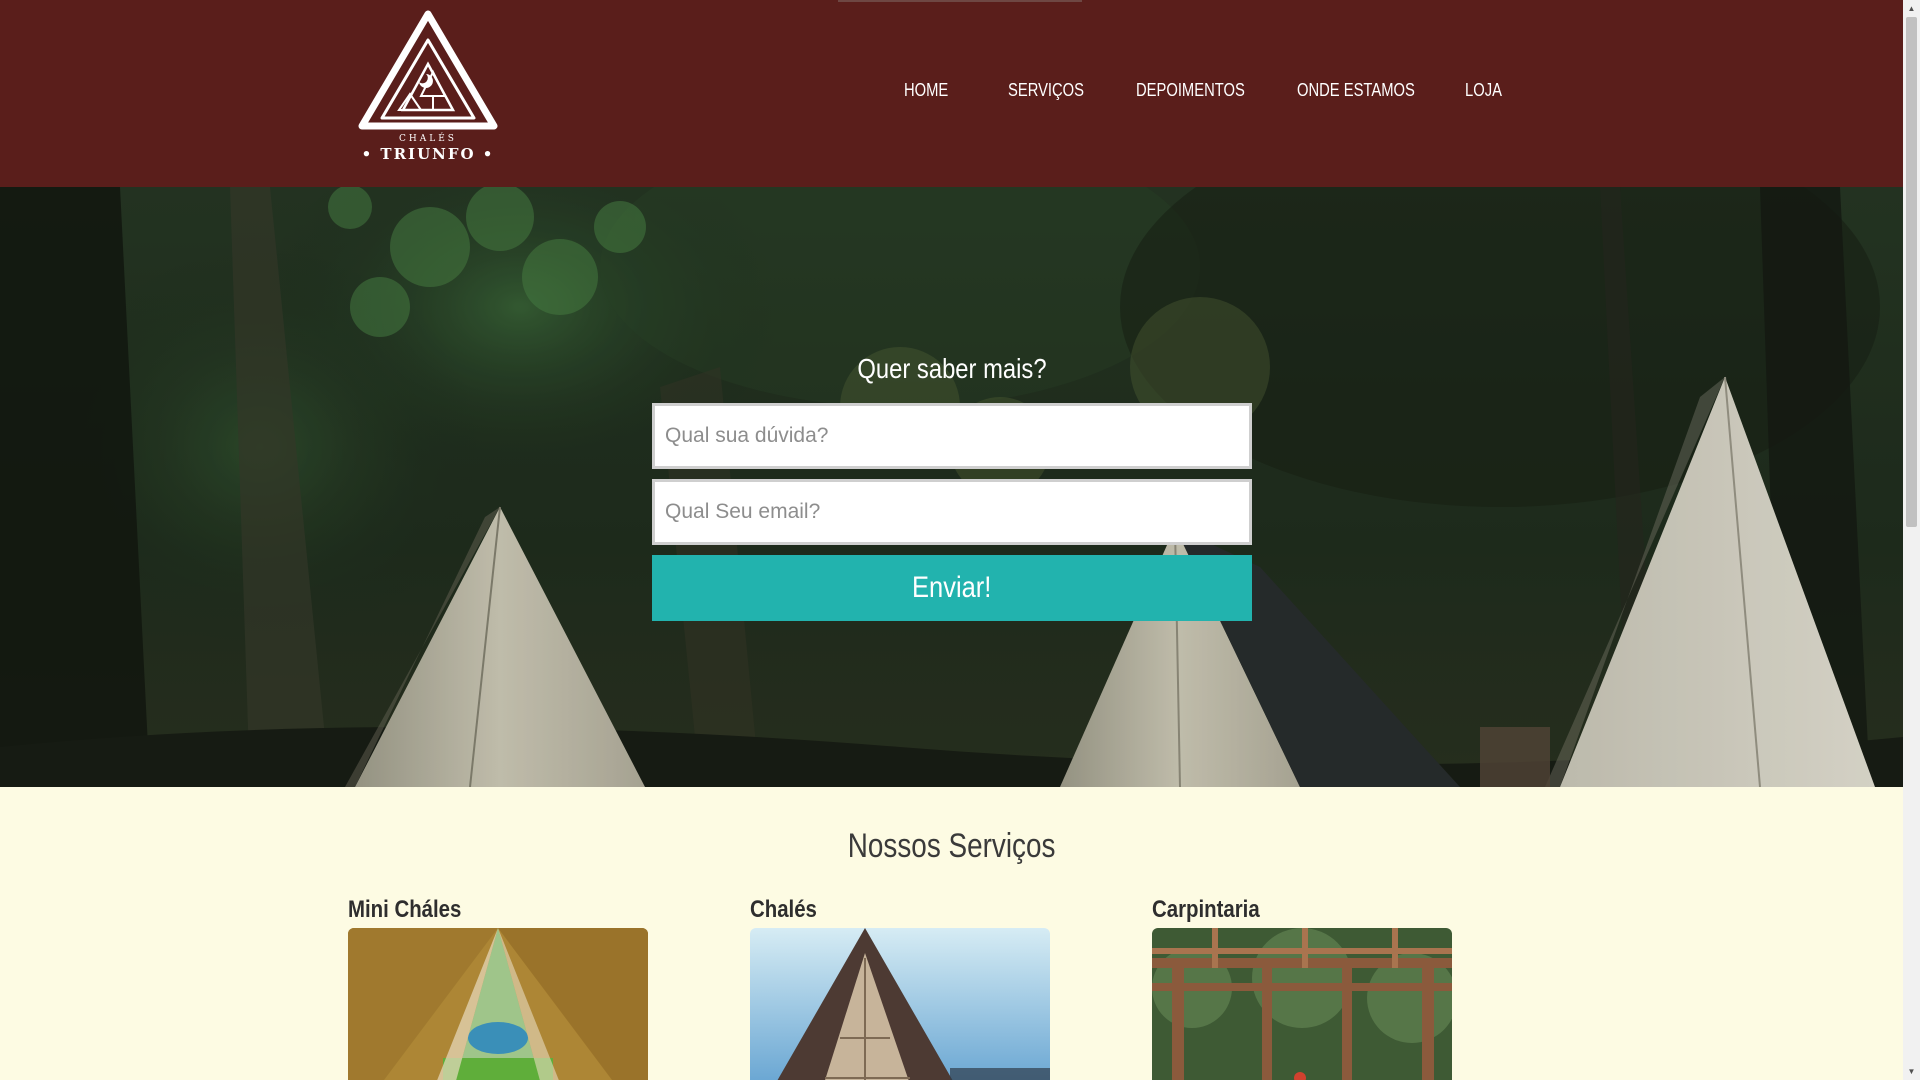 Image resolution: width=1920 pixels, height=1080 pixels. I want to click on scroll-thumb, so click(1911, 272).